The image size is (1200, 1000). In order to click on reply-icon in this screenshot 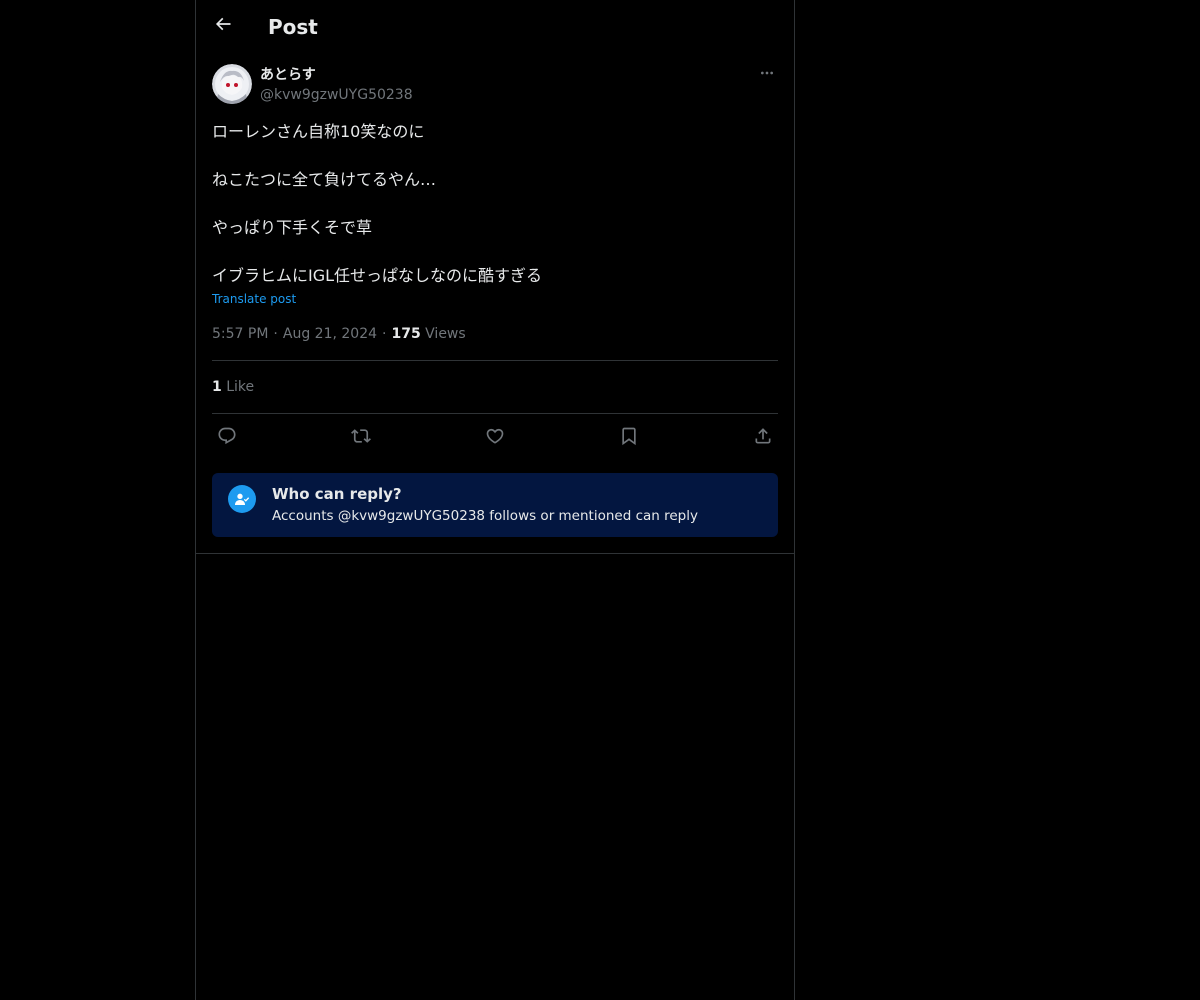, I will do `click(227, 438)`.